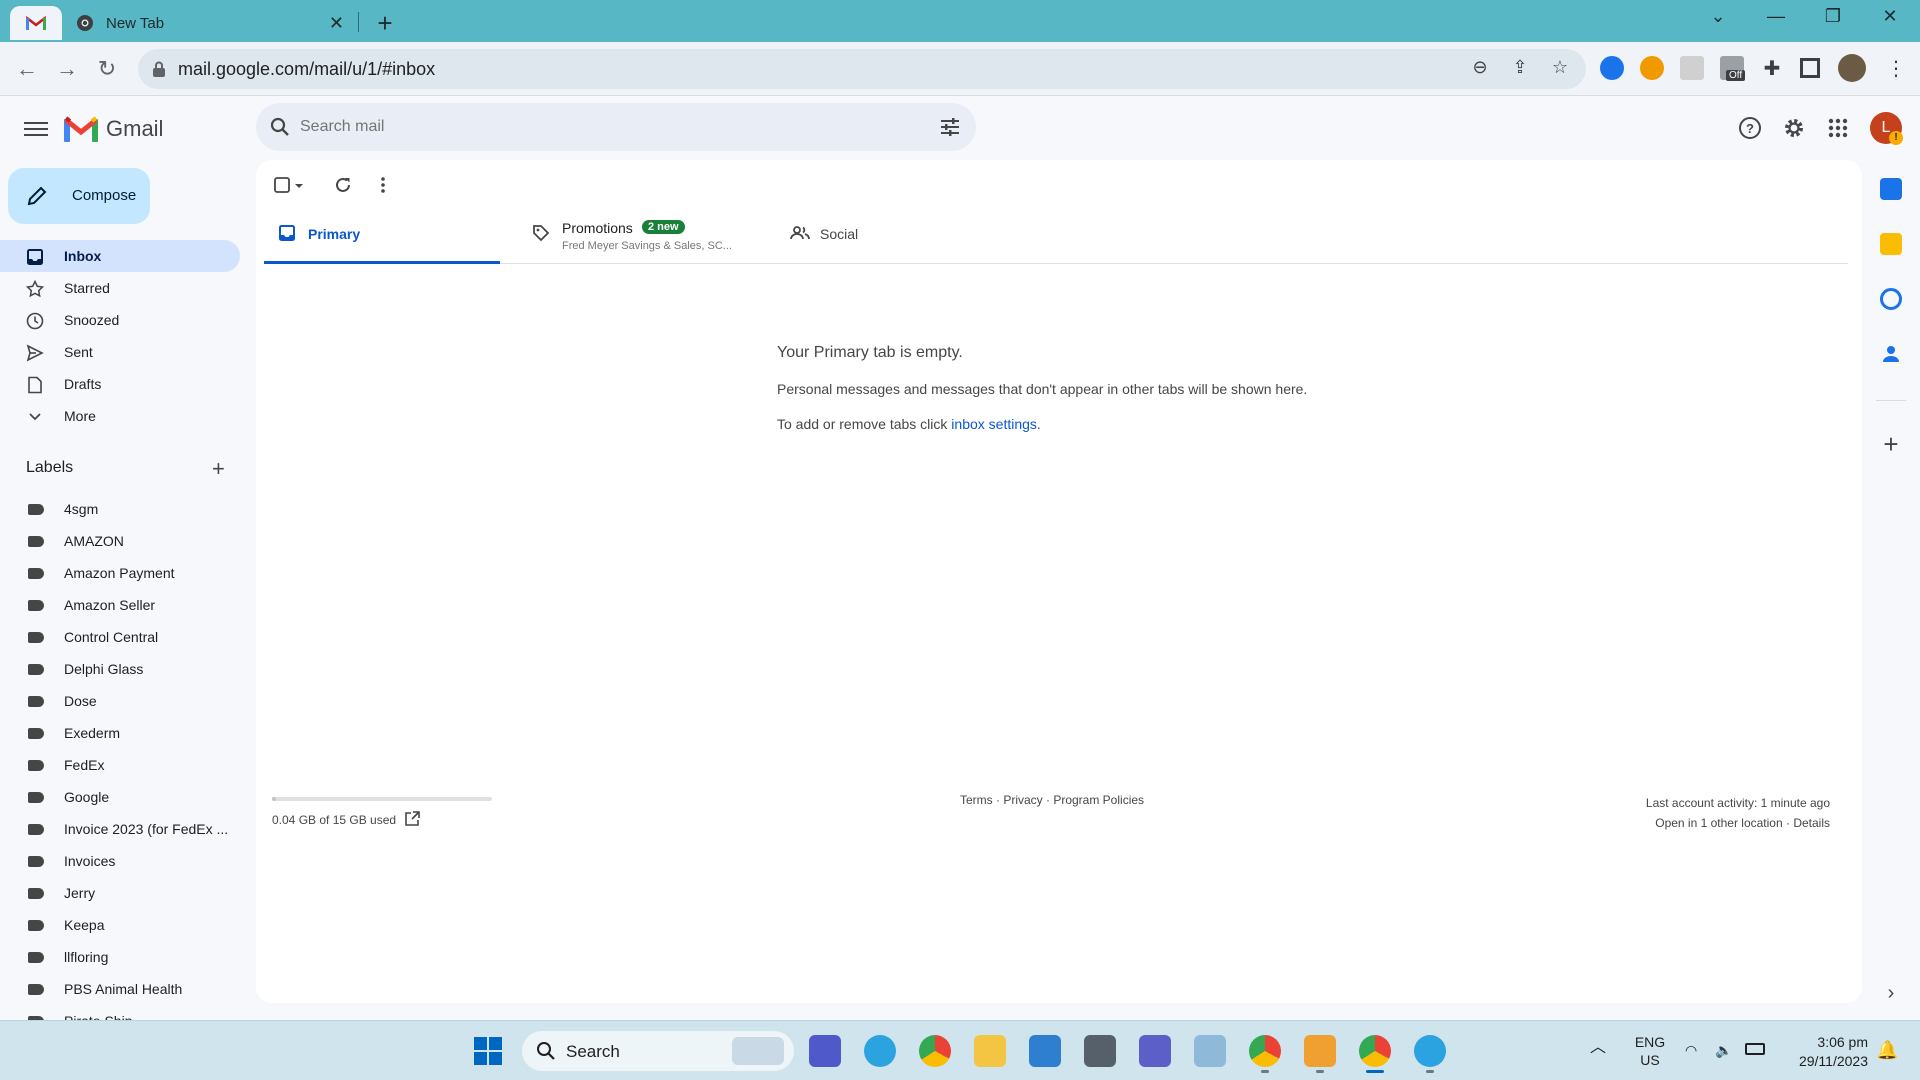 Image resolution: width=1920 pixels, height=1080 pixels. Describe the element at coordinates (120, 637) in the screenshot. I see `label-item: Control Central` at that location.